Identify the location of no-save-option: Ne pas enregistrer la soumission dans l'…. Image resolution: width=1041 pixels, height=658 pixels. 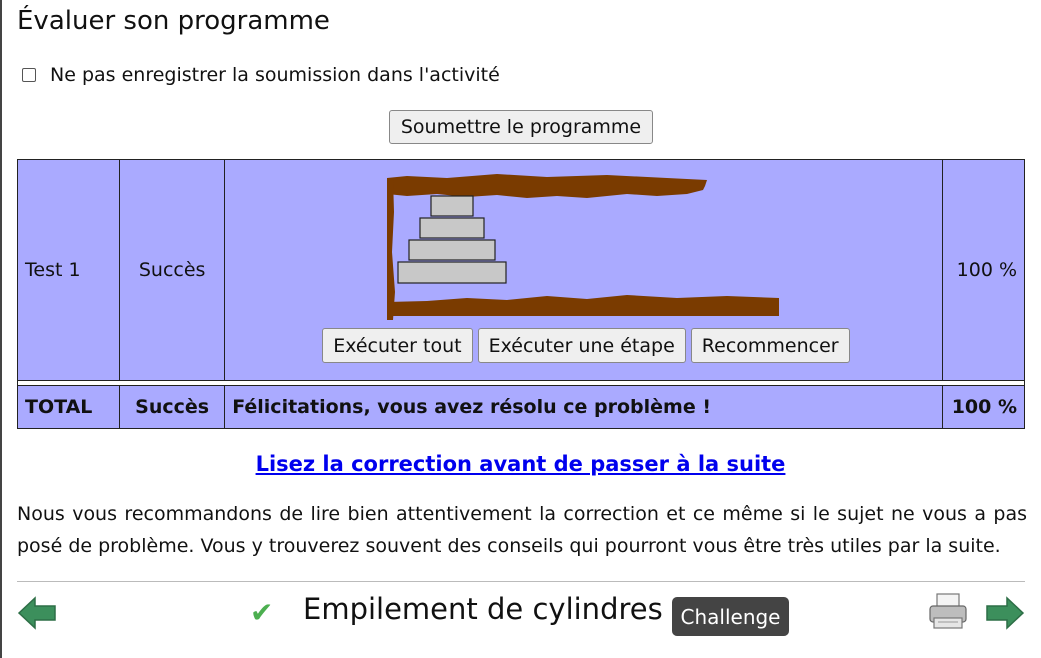
(261, 75).